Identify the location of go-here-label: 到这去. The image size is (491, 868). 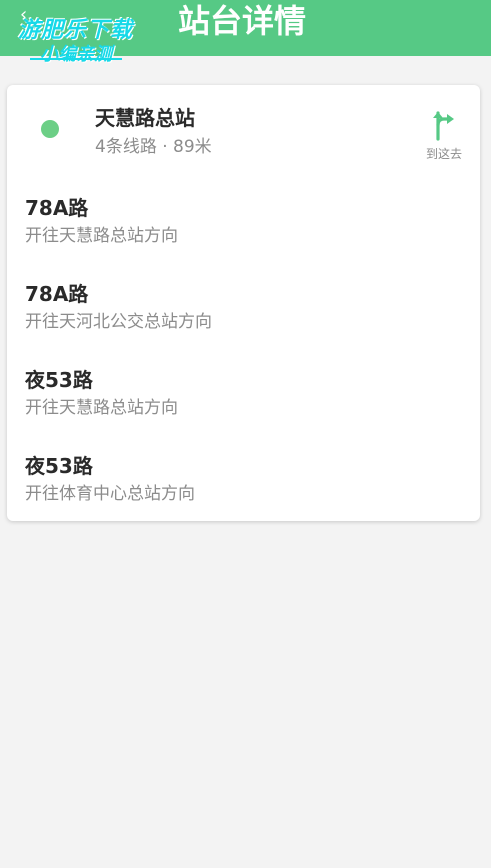
(443, 154).